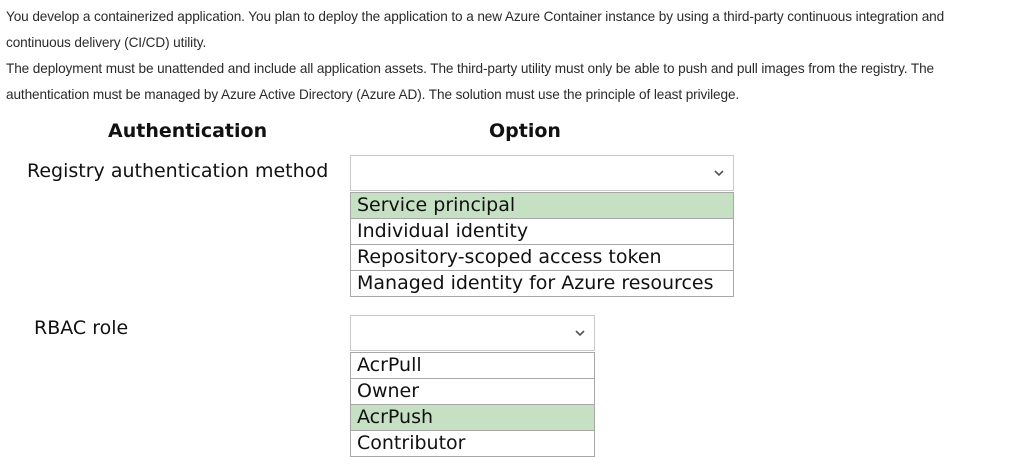  What do you see at coordinates (472, 418) in the screenshot?
I see `option-acrpush: AcrPush` at bounding box center [472, 418].